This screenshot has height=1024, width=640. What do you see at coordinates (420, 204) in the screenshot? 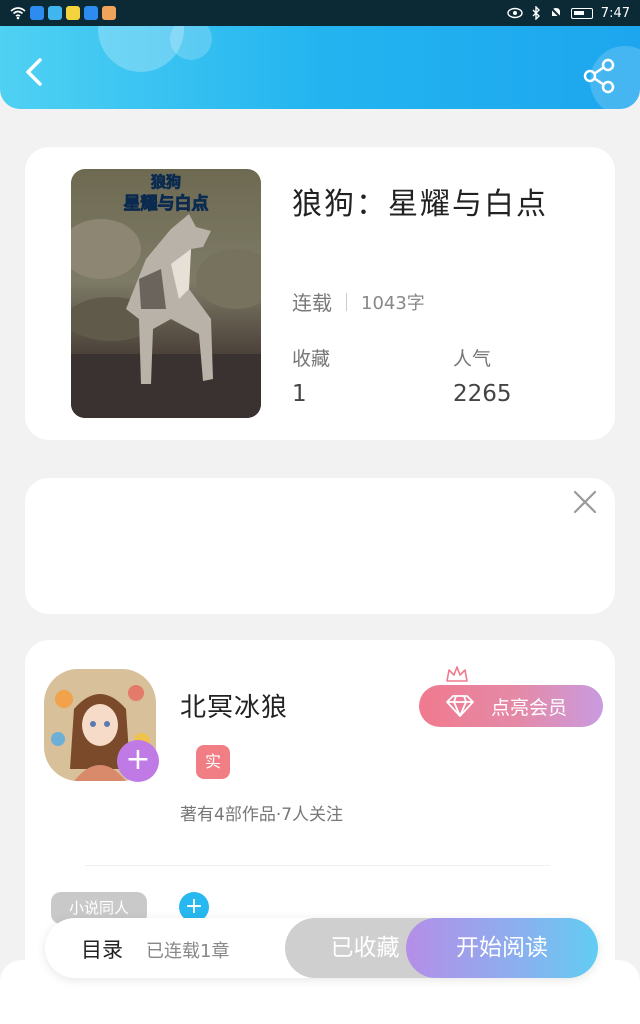
I see `book-title: 狼狗：星耀与白点` at bounding box center [420, 204].